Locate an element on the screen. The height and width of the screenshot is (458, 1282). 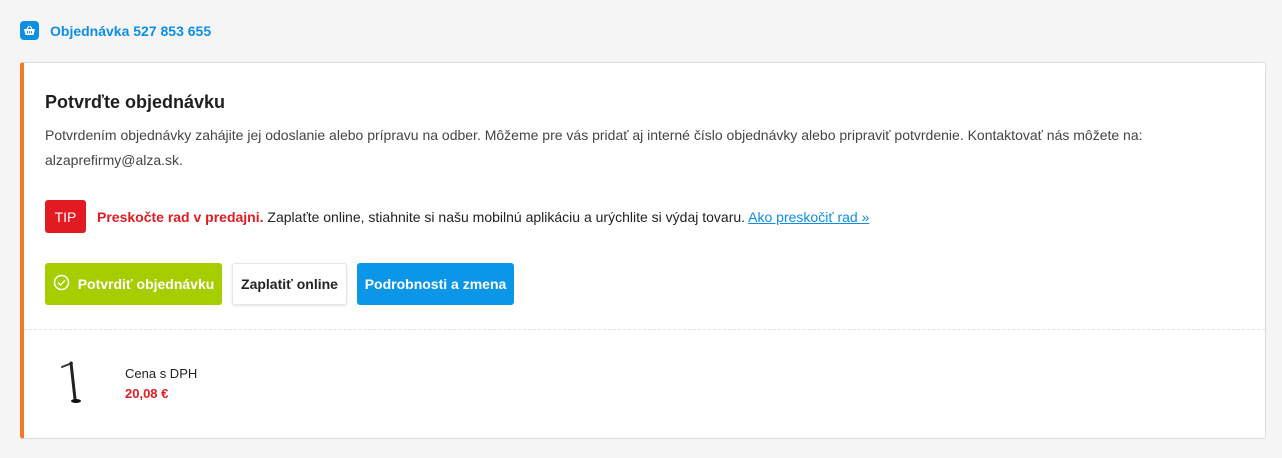
desk-lamp-image is located at coordinates (75, 384).